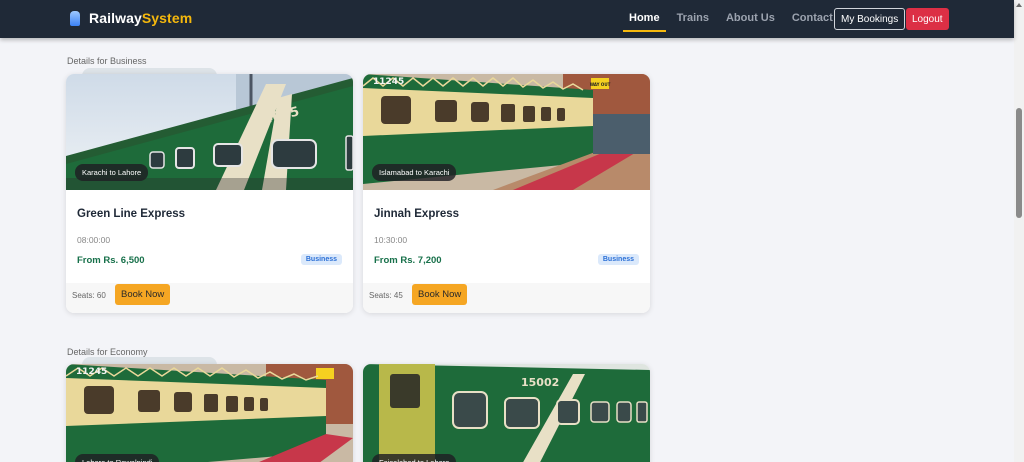 This screenshot has height=462, width=1024. What do you see at coordinates (107, 61) in the screenshot?
I see `section-title-business: Details for Business` at bounding box center [107, 61].